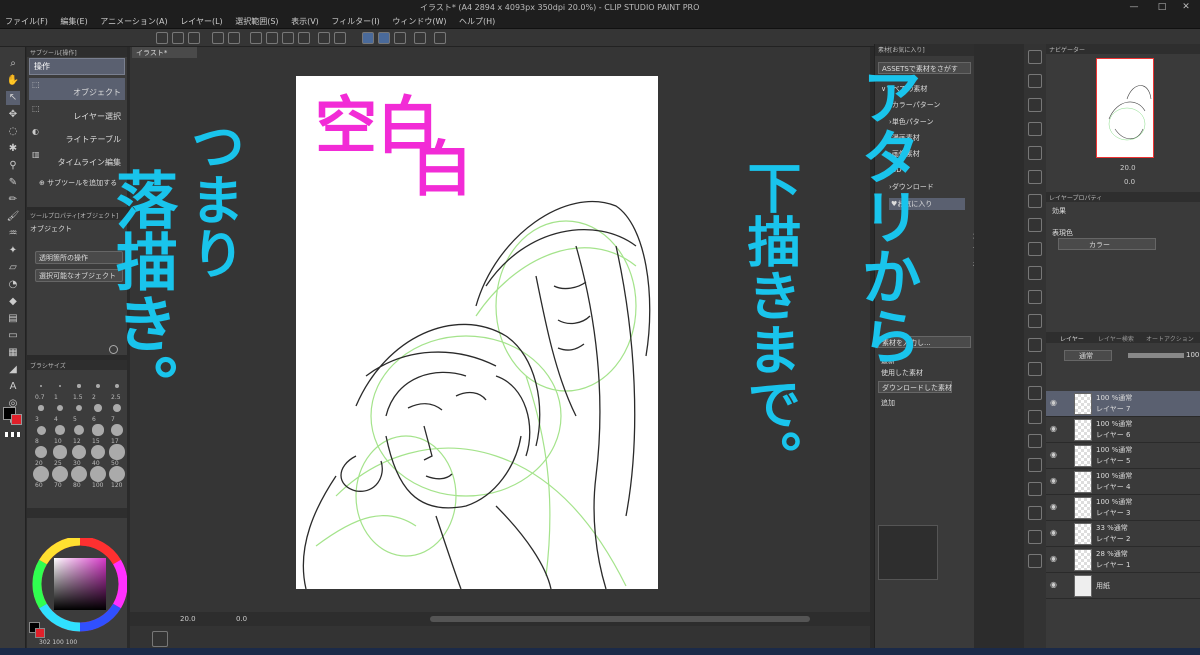  What do you see at coordinates (340, 38) in the screenshot?
I see `deselect-icon` at bounding box center [340, 38].